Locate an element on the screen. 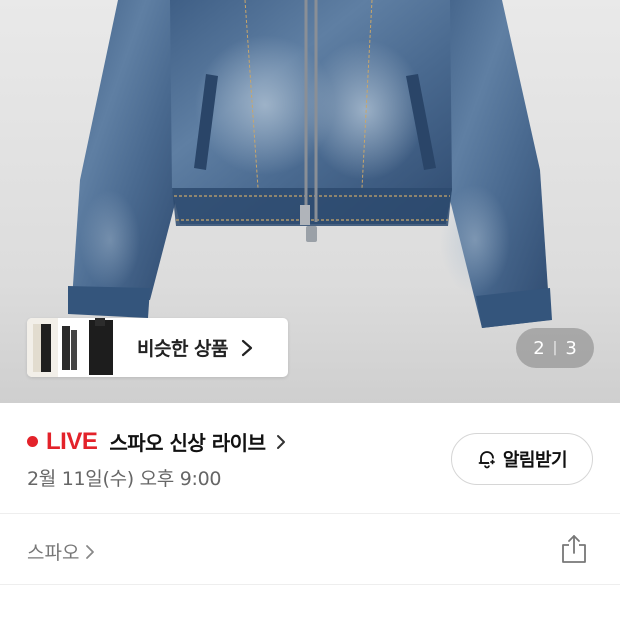  share-icon is located at coordinates (574, 549).